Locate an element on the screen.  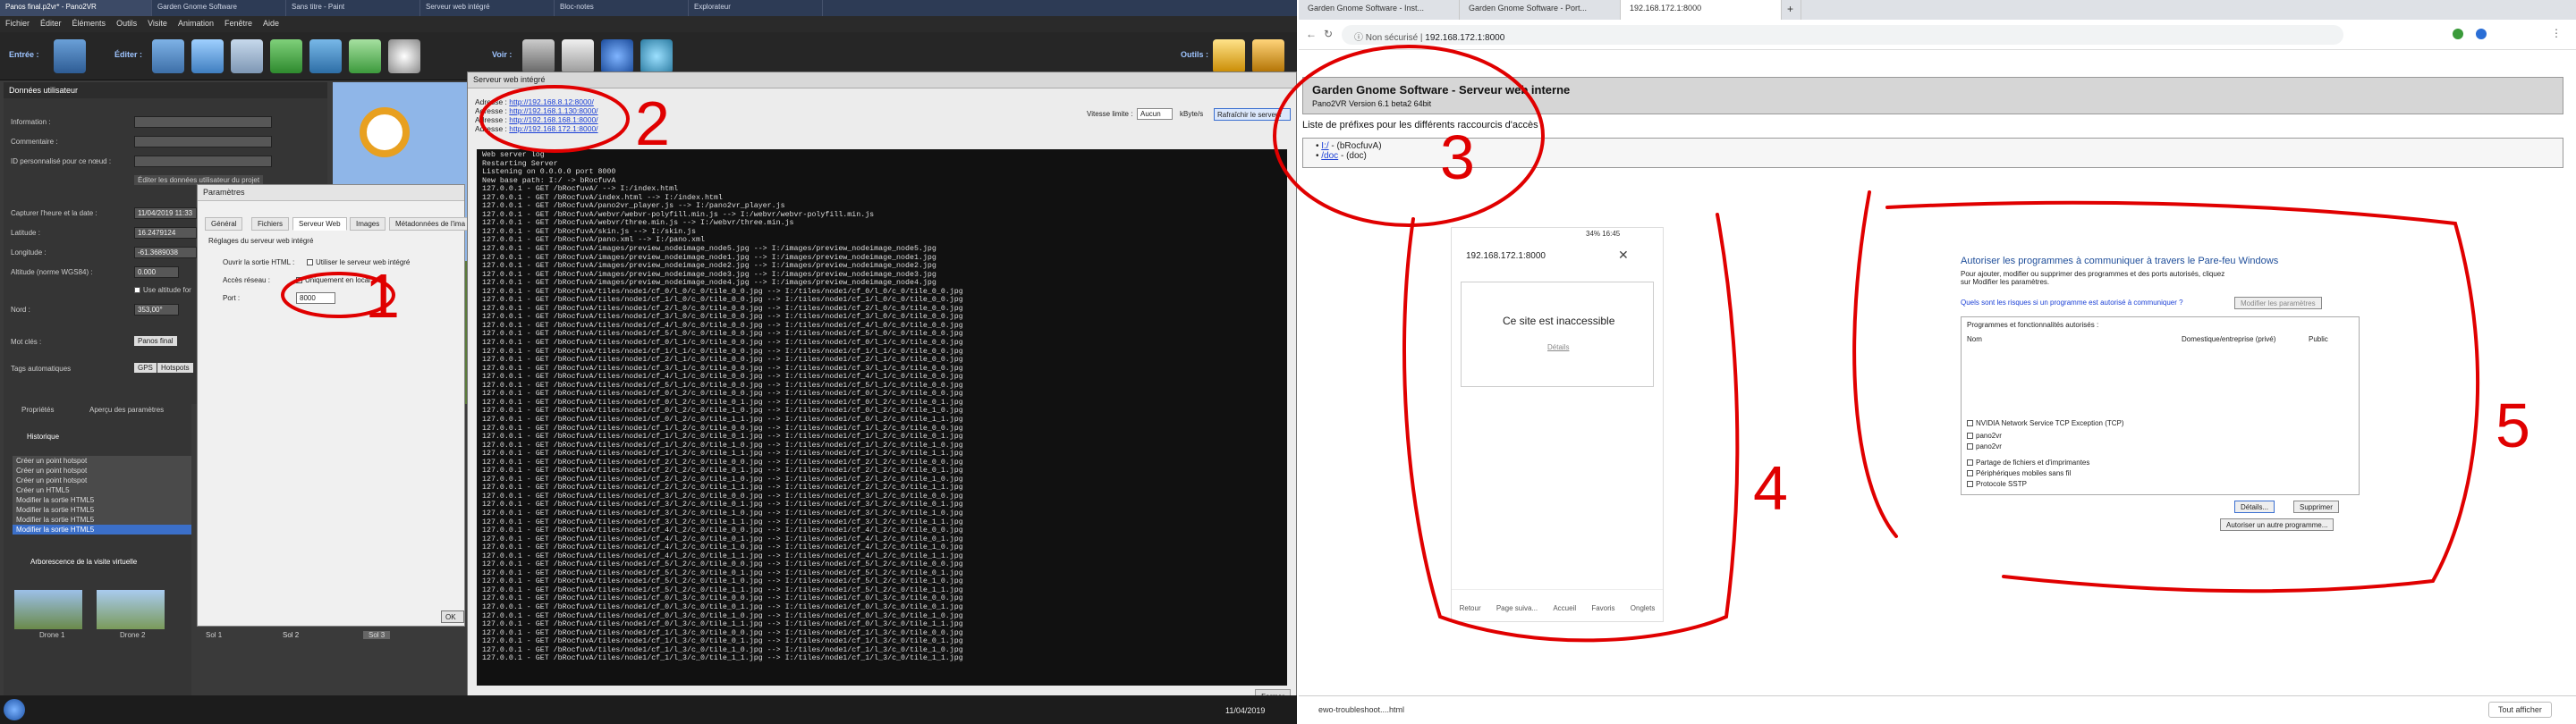
download-item: ewo-troubleshoot....html is located at coordinates (1361, 709).